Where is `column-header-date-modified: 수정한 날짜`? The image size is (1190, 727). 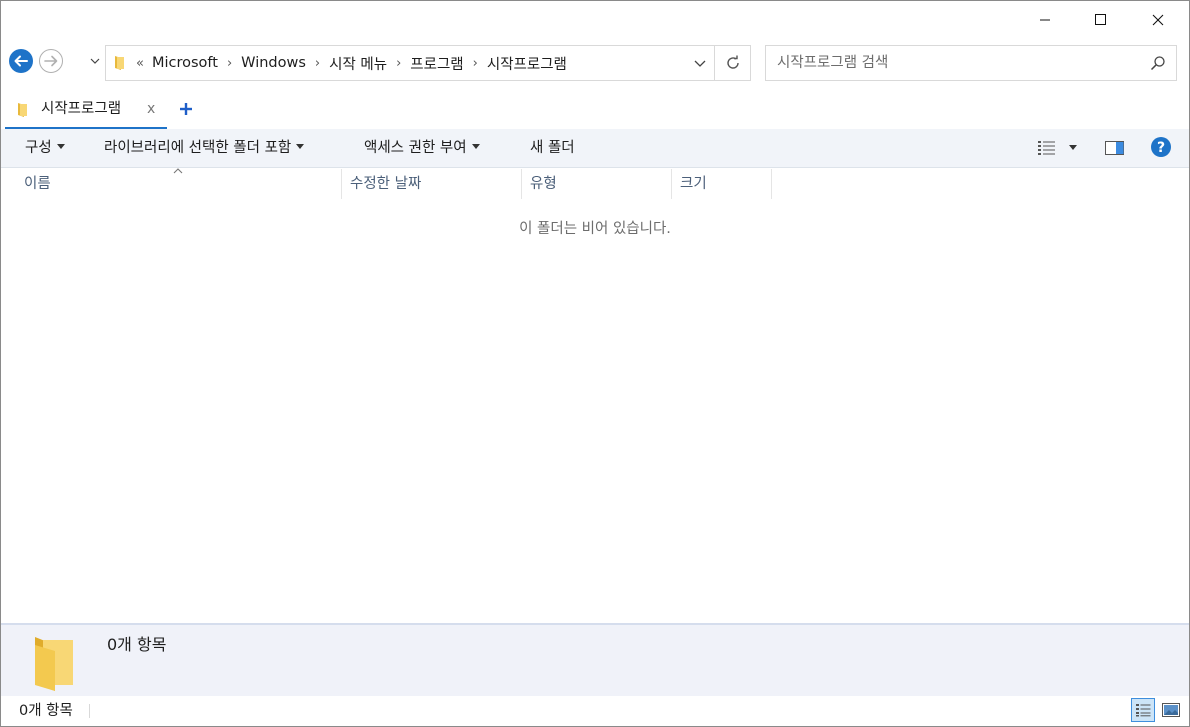 column-header-date-modified: 수정한 날짜 is located at coordinates (432, 184).